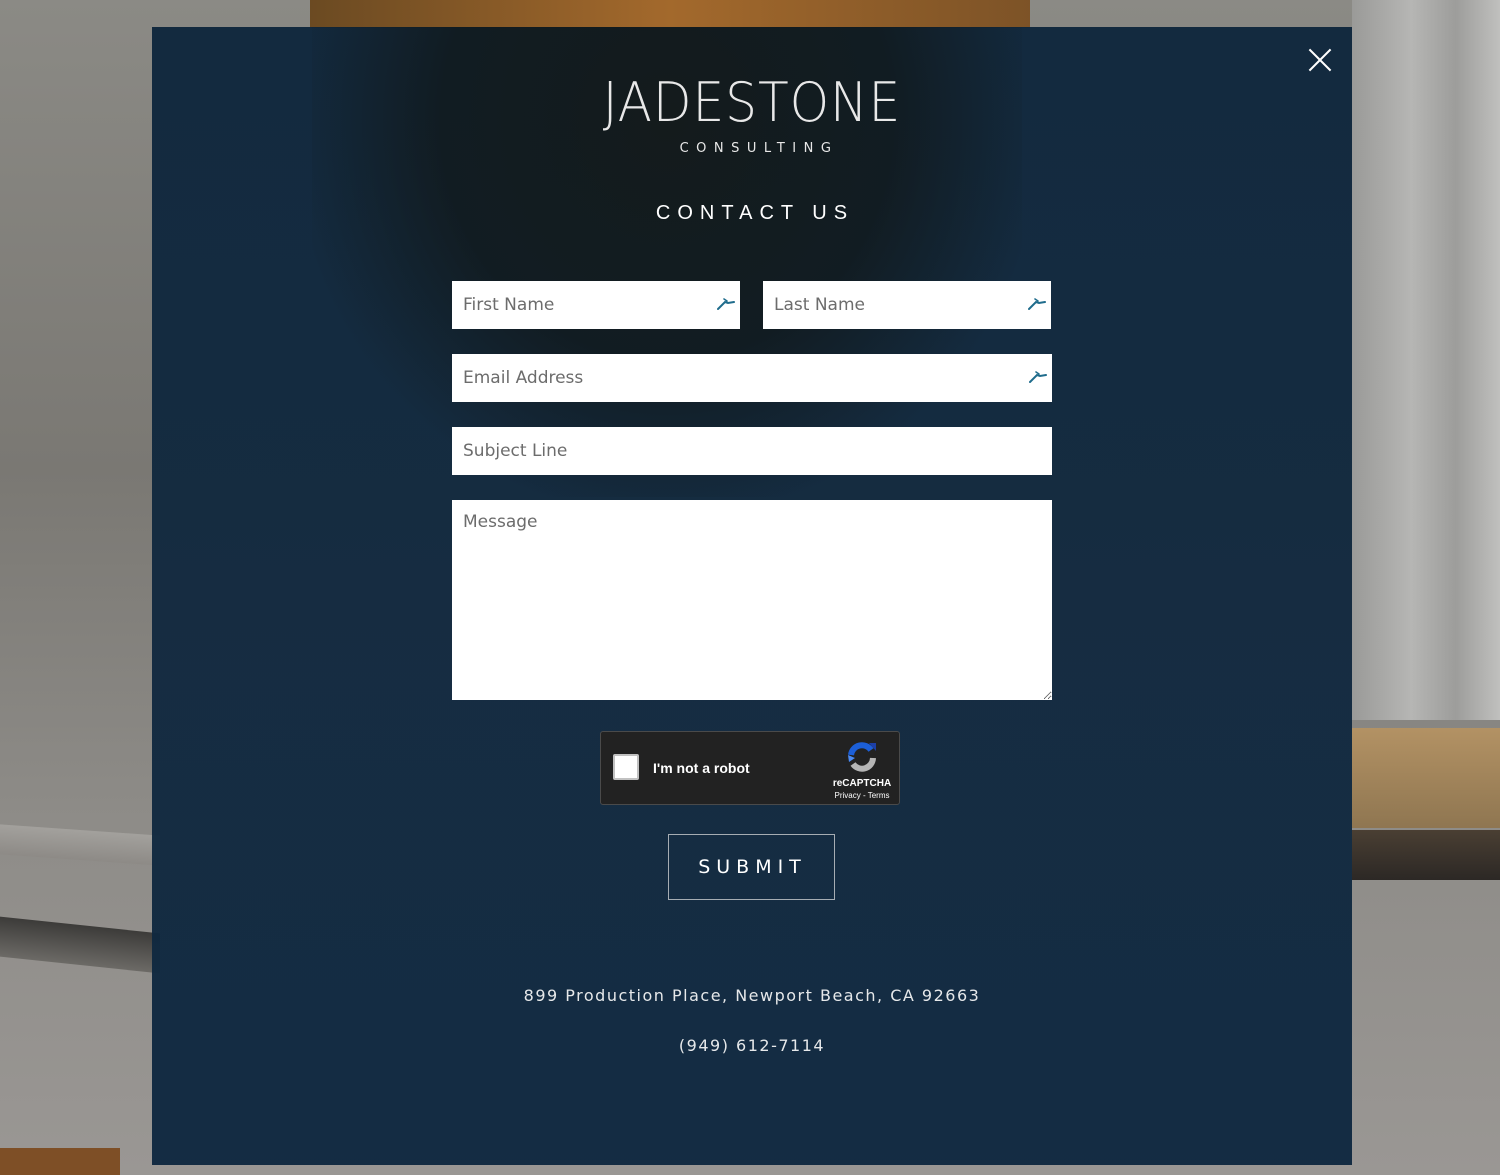  Describe the element at coordinates (752, 1045) in the screenshot. I see `phone-text: (949) 612-7114` at that location.